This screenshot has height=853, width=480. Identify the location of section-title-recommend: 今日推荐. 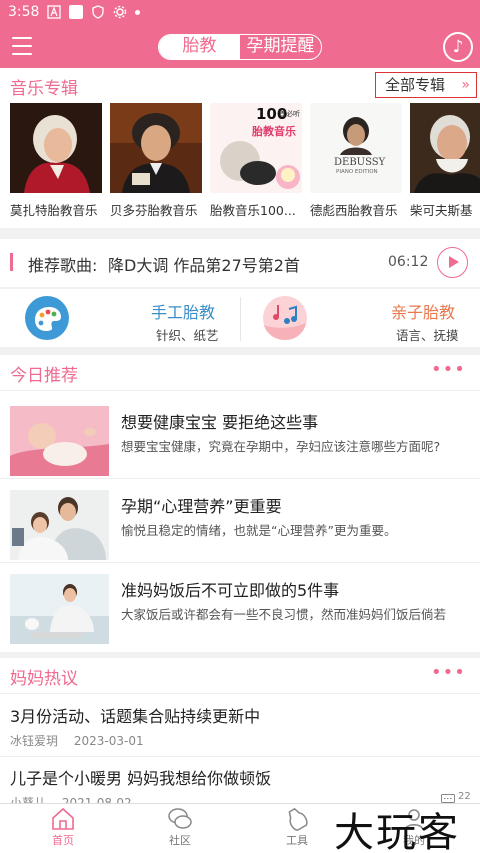
(44, 376).